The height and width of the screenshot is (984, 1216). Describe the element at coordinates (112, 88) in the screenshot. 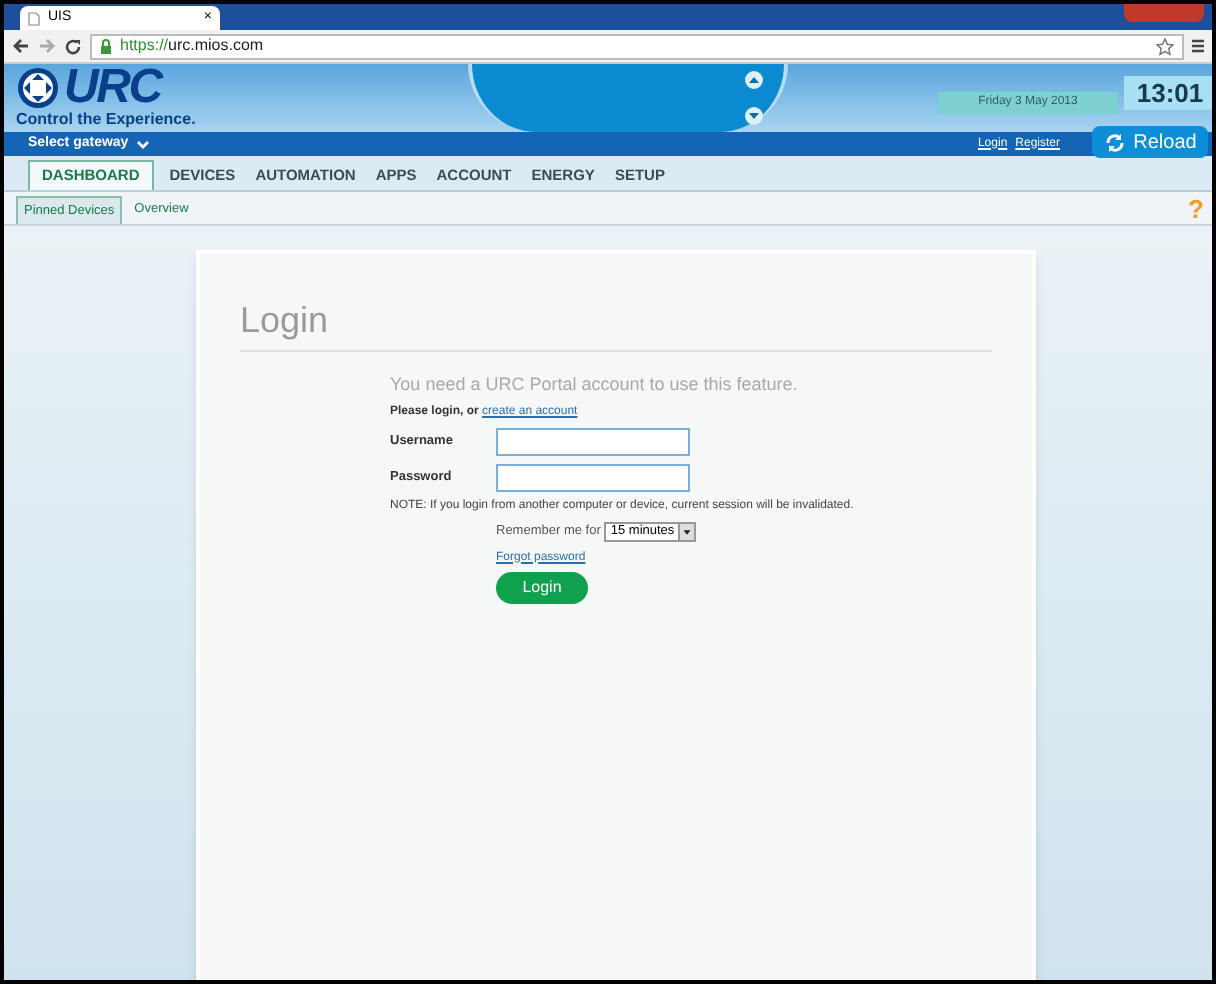

I see `logo-text: URC` at that location.